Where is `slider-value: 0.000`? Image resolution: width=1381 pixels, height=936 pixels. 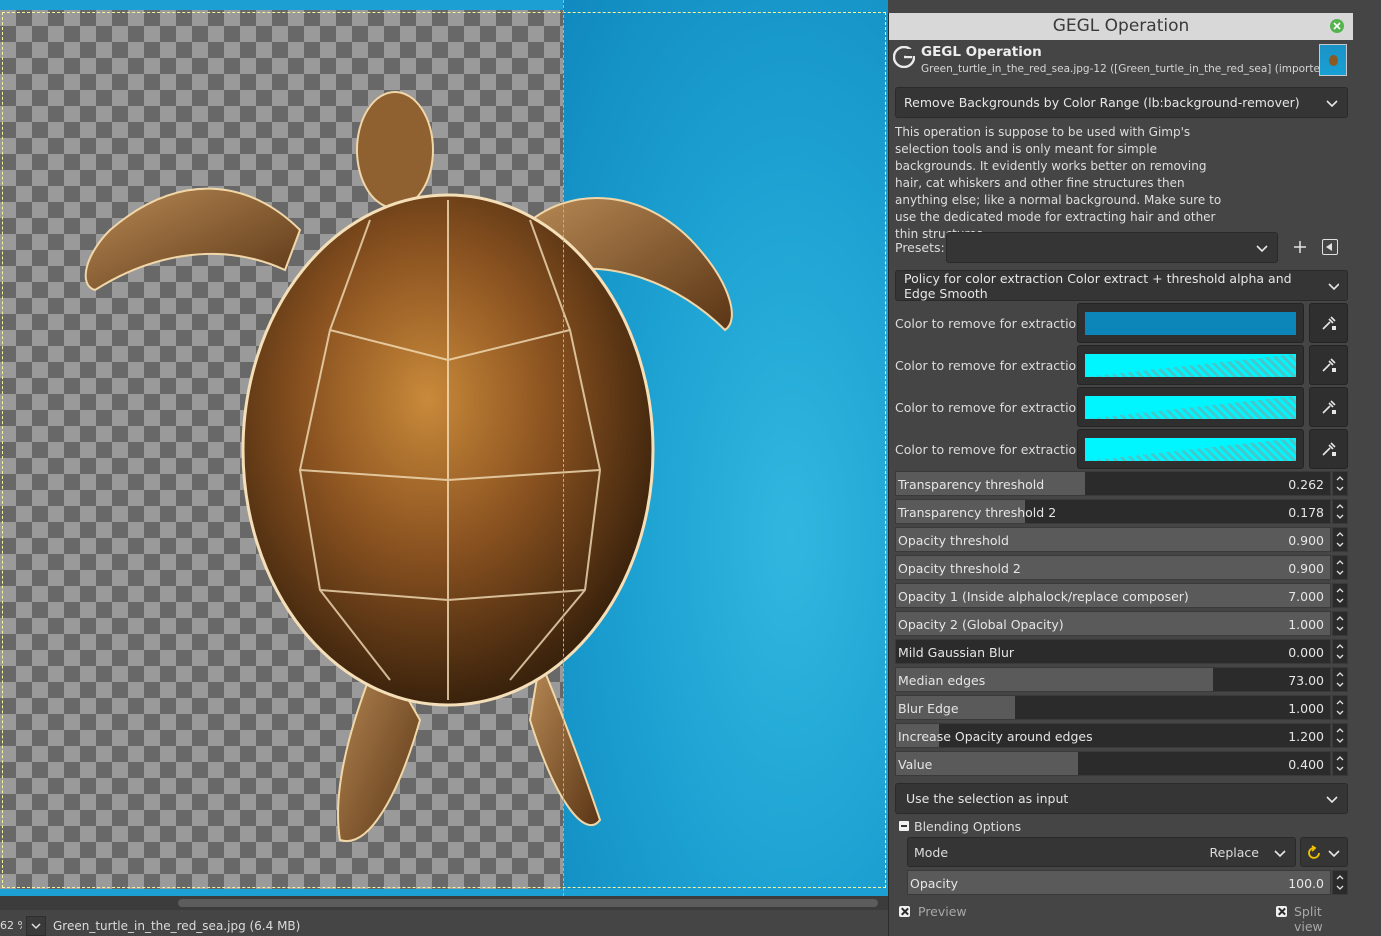
slider-value: 0.000 is located at coordinates (1306, 652).